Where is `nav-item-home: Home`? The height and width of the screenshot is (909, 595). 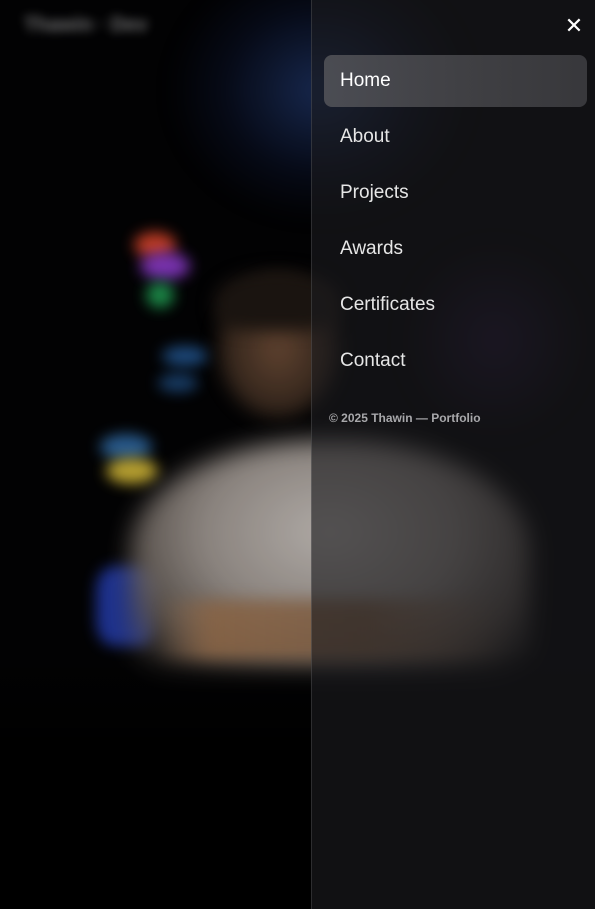 nav-item-home: Home is located at coordinates (455, 81).